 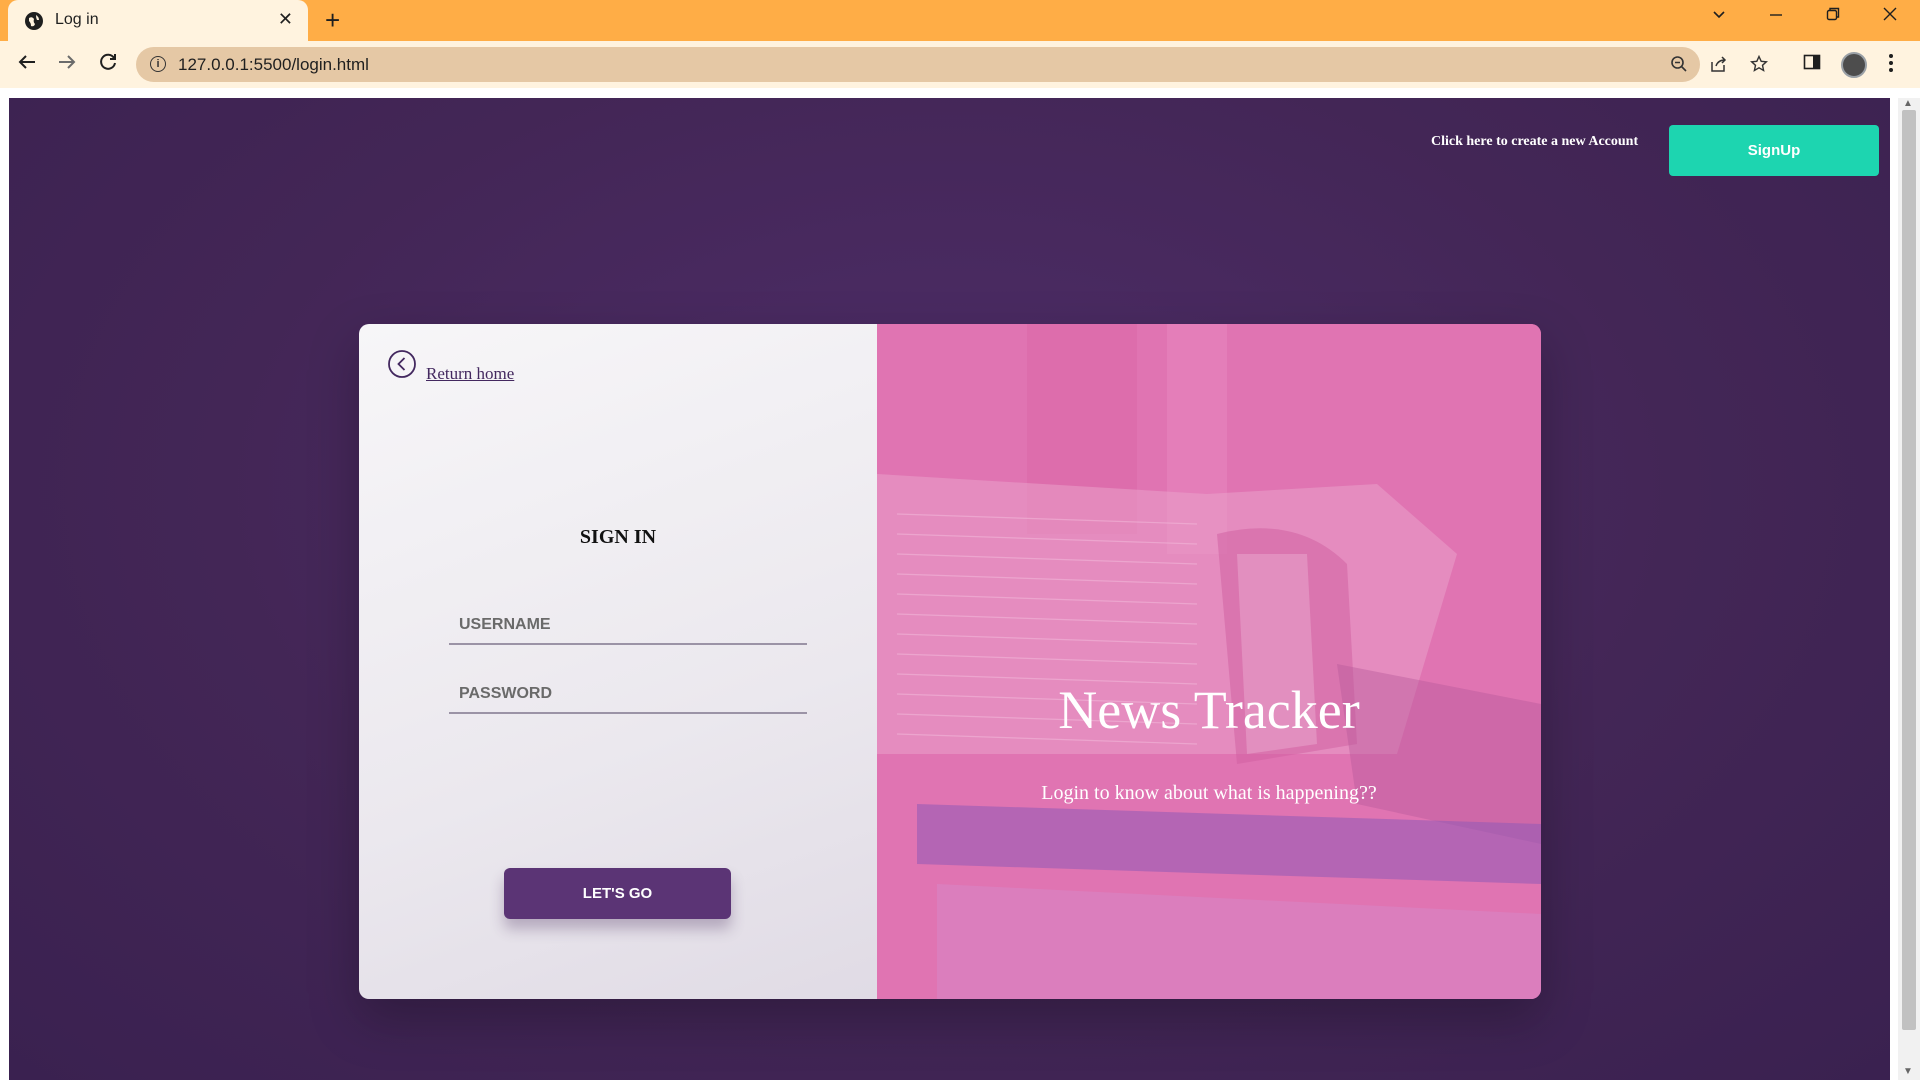 What do you see at coordinates (285, 19) in the screenshot?
I see `tab-close-icon: ✕` at bounding box center [285, 19].